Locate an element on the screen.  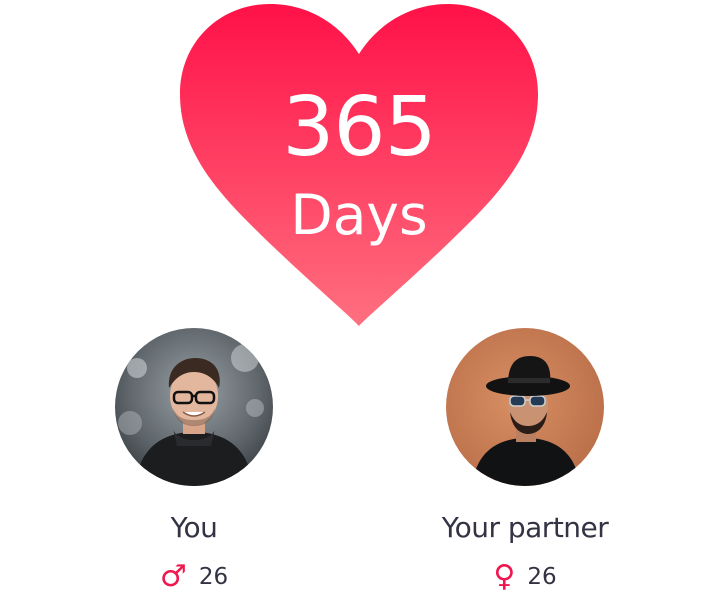
person-partner: Your partner ♀ 26 is located at coordinates (525, 460).